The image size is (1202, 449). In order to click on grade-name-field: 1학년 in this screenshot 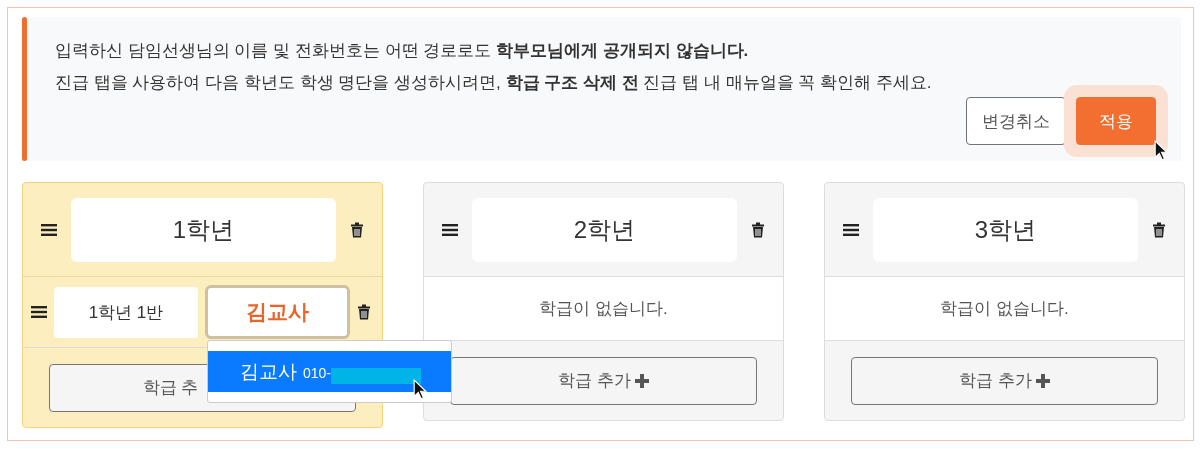, I will do `click(203, 229)`.